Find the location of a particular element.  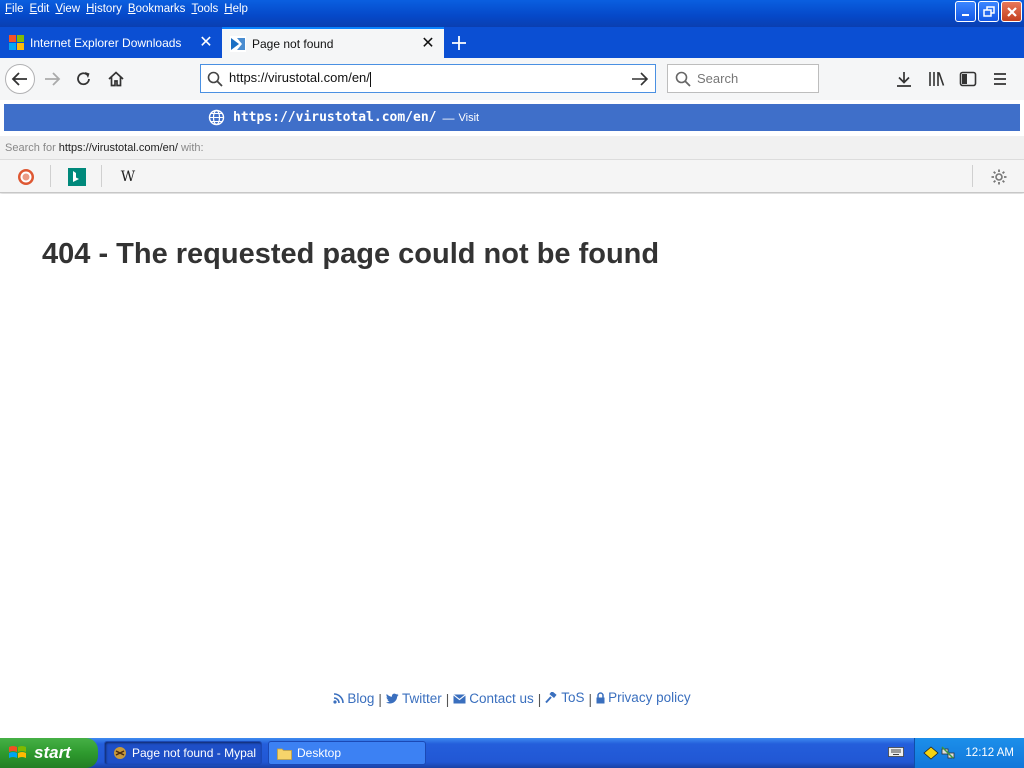

windows-flag-icon is located at coordinates (17, 752).